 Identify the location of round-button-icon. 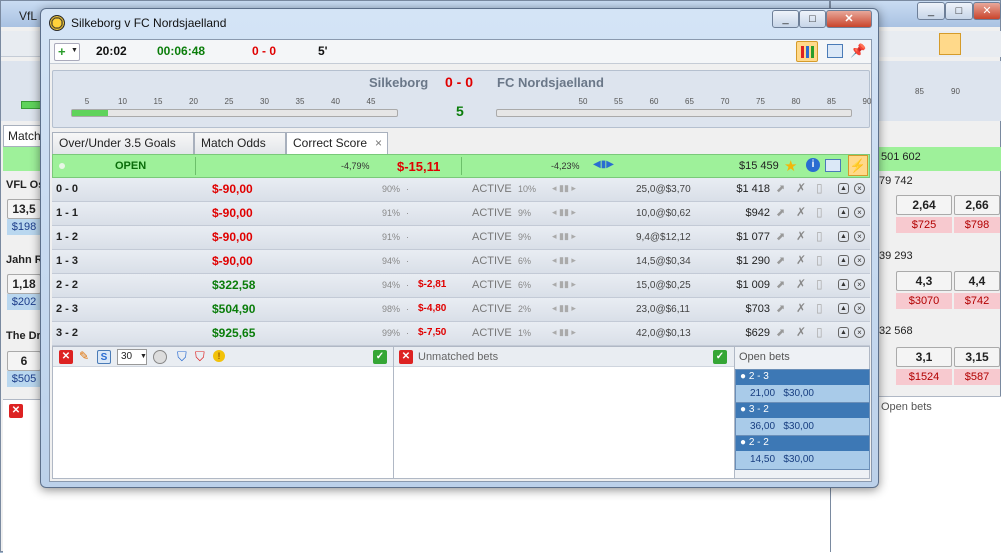
(160, 357).